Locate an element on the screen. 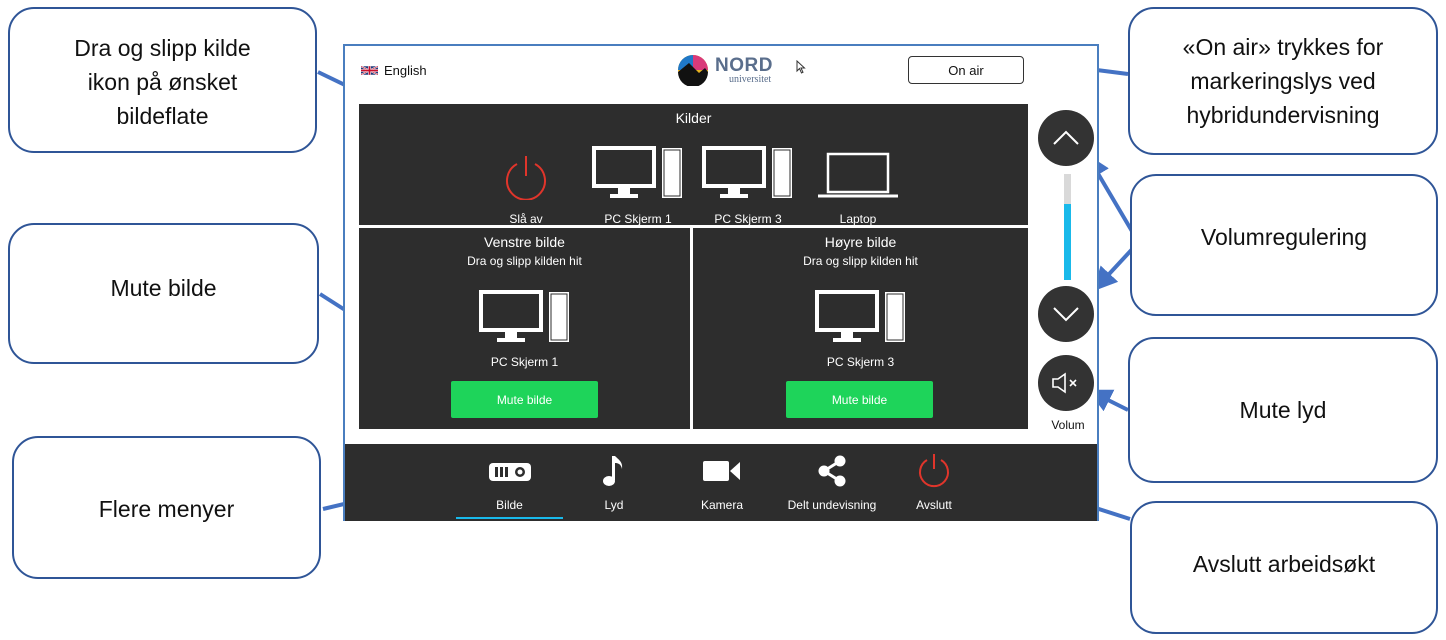  nav-avslutt: Avslutt is located at coordinates (934, 483).